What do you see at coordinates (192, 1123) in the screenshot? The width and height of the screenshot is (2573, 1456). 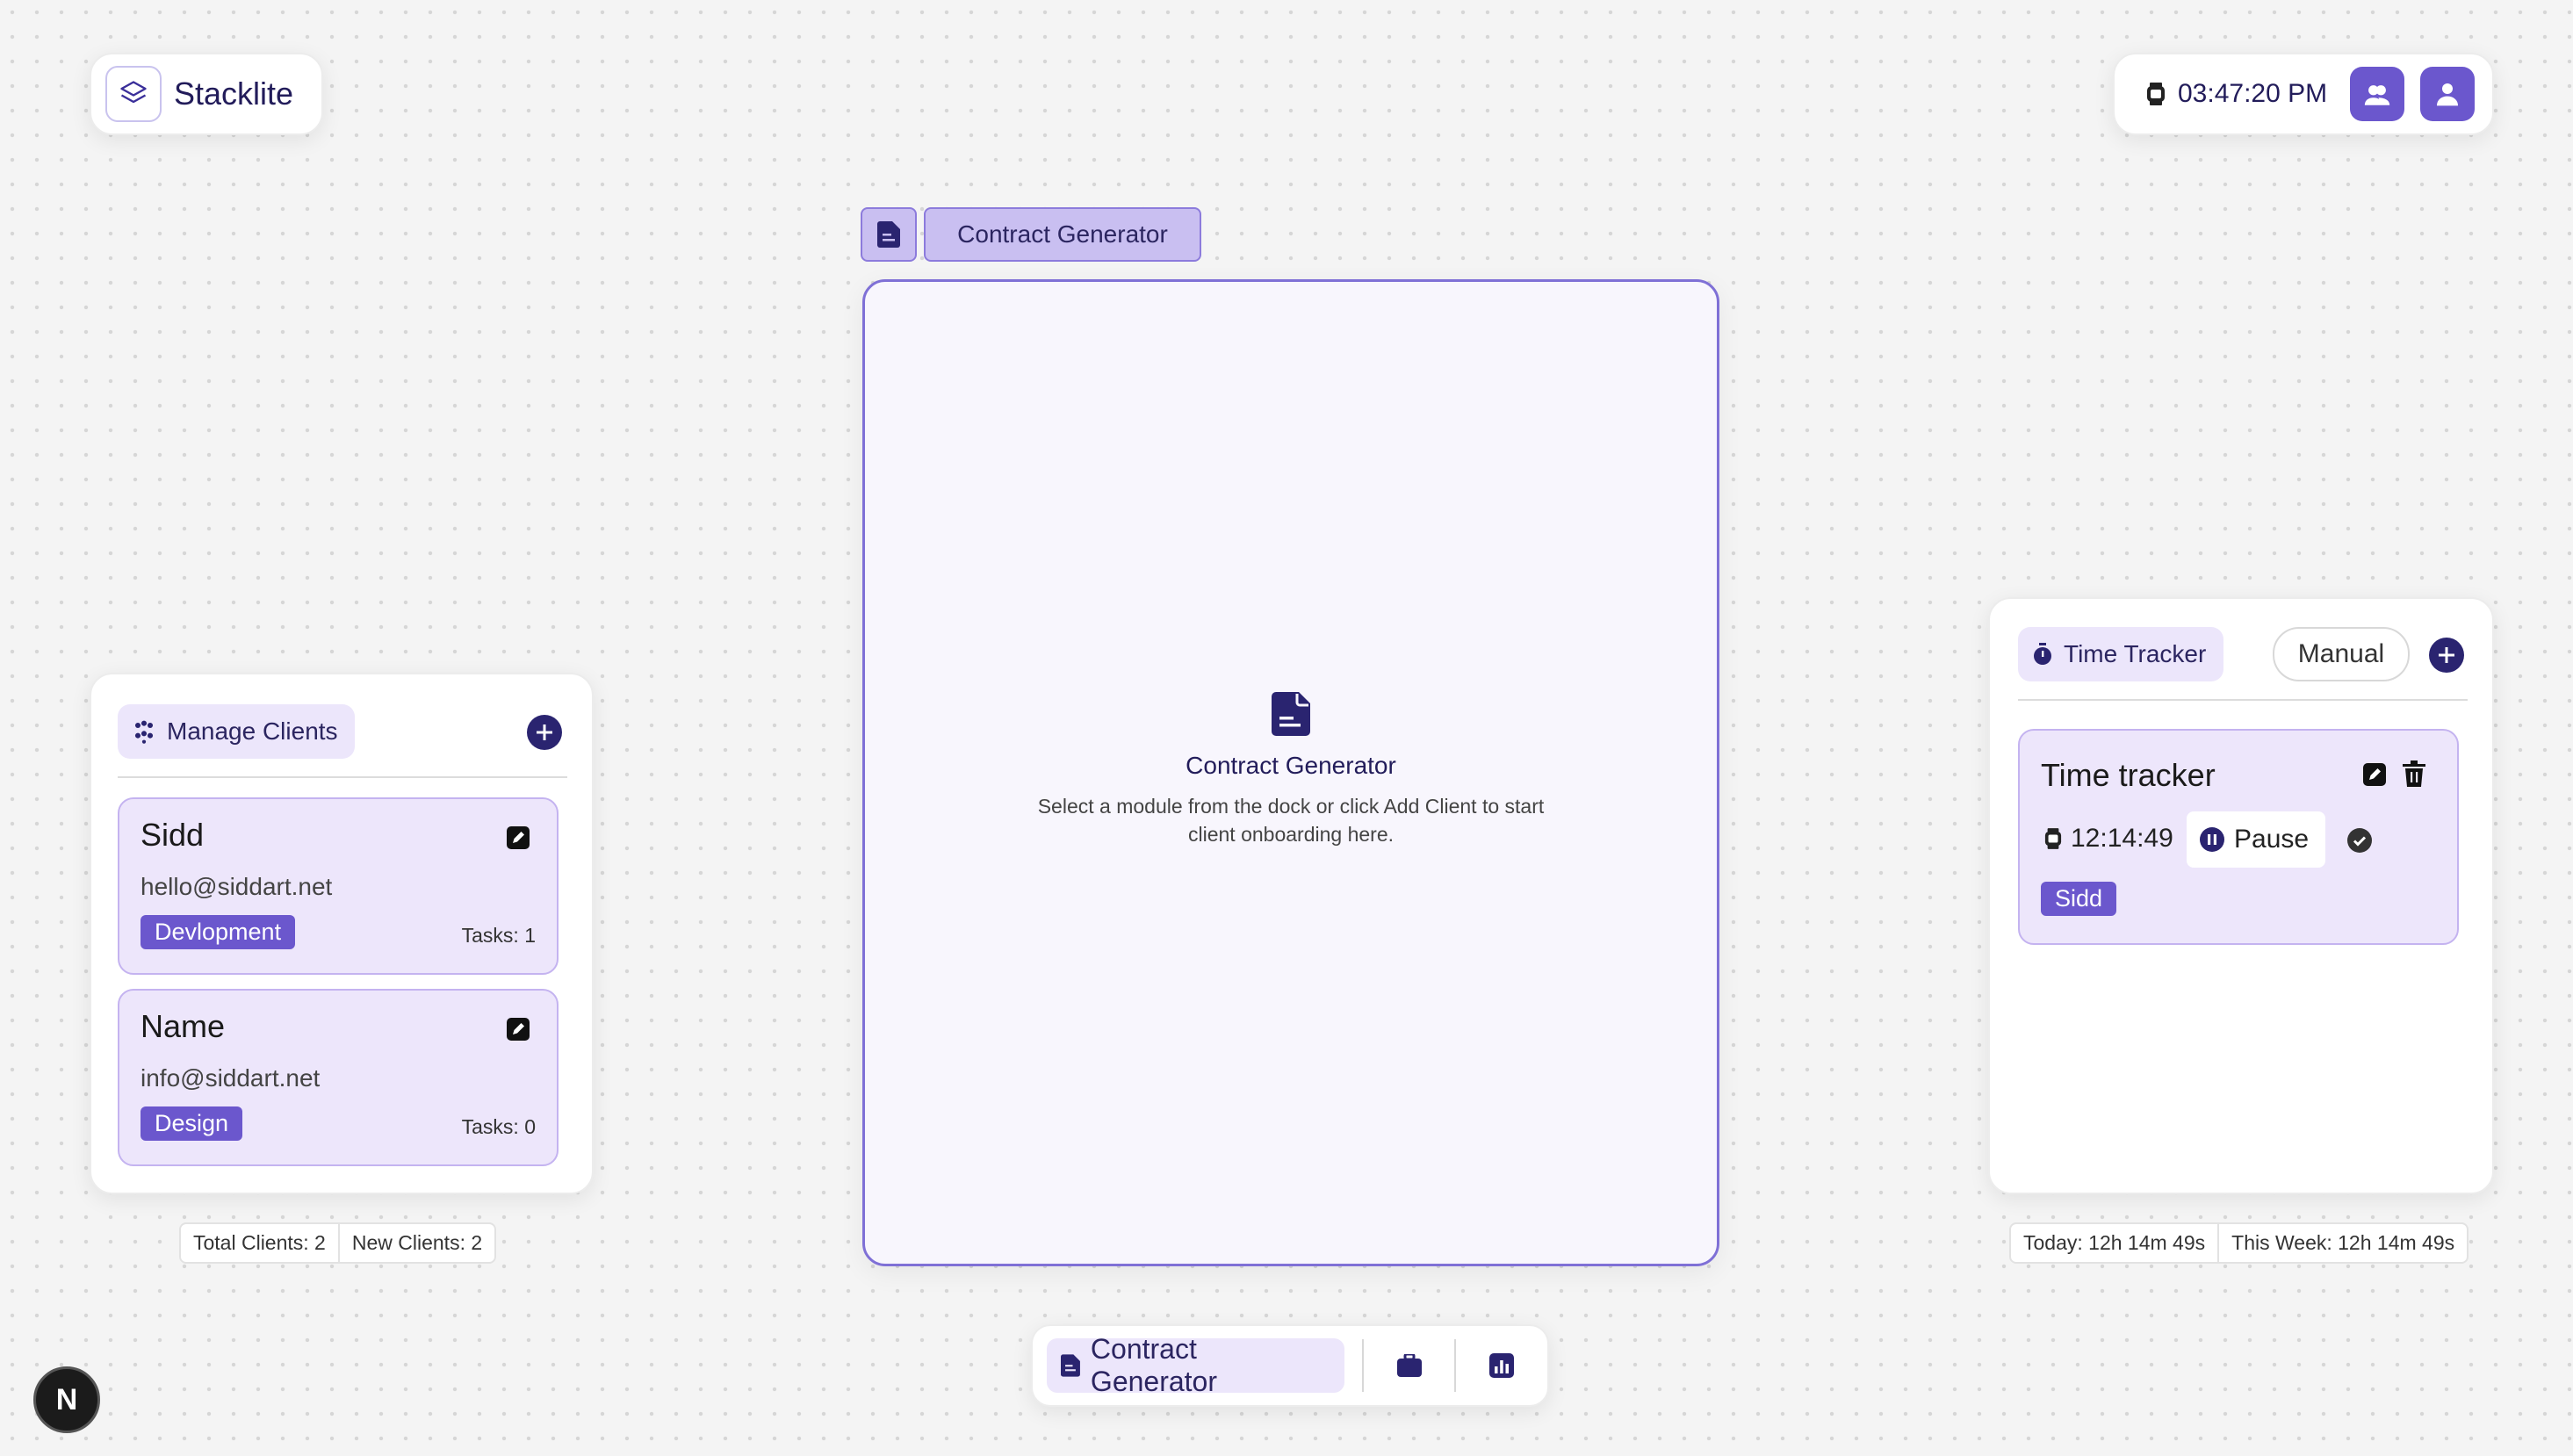 I see `client-tag: Design` at bounding box center [192, 1123].